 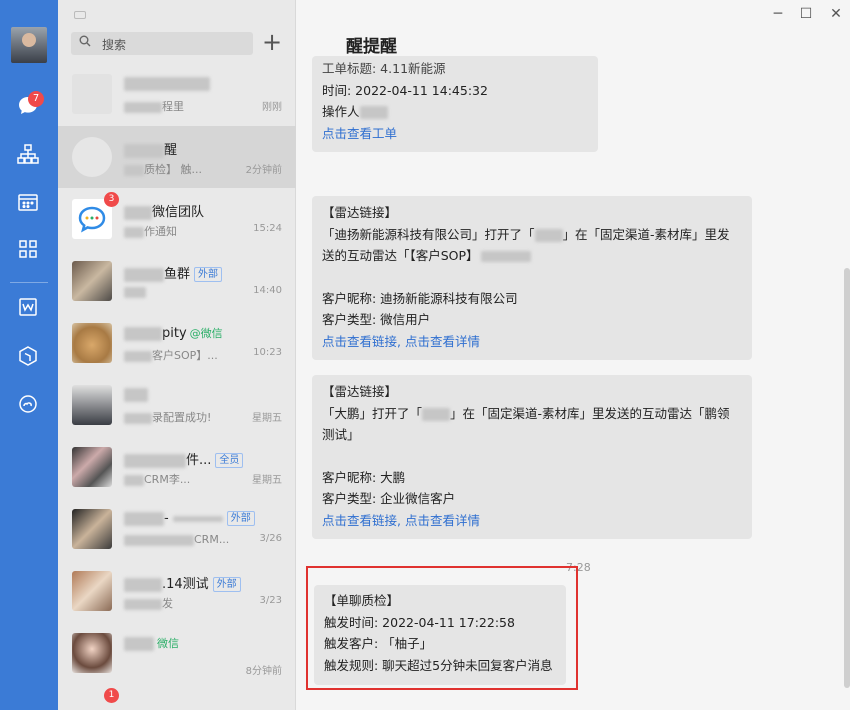 What do you see at coordinates (526, 234) in the screenshot?
I see `message-line: 「迪扬新能源科技有限公司」打开了「 」在「固定渠道-素材库」里发` at bounding box center [526, 234].